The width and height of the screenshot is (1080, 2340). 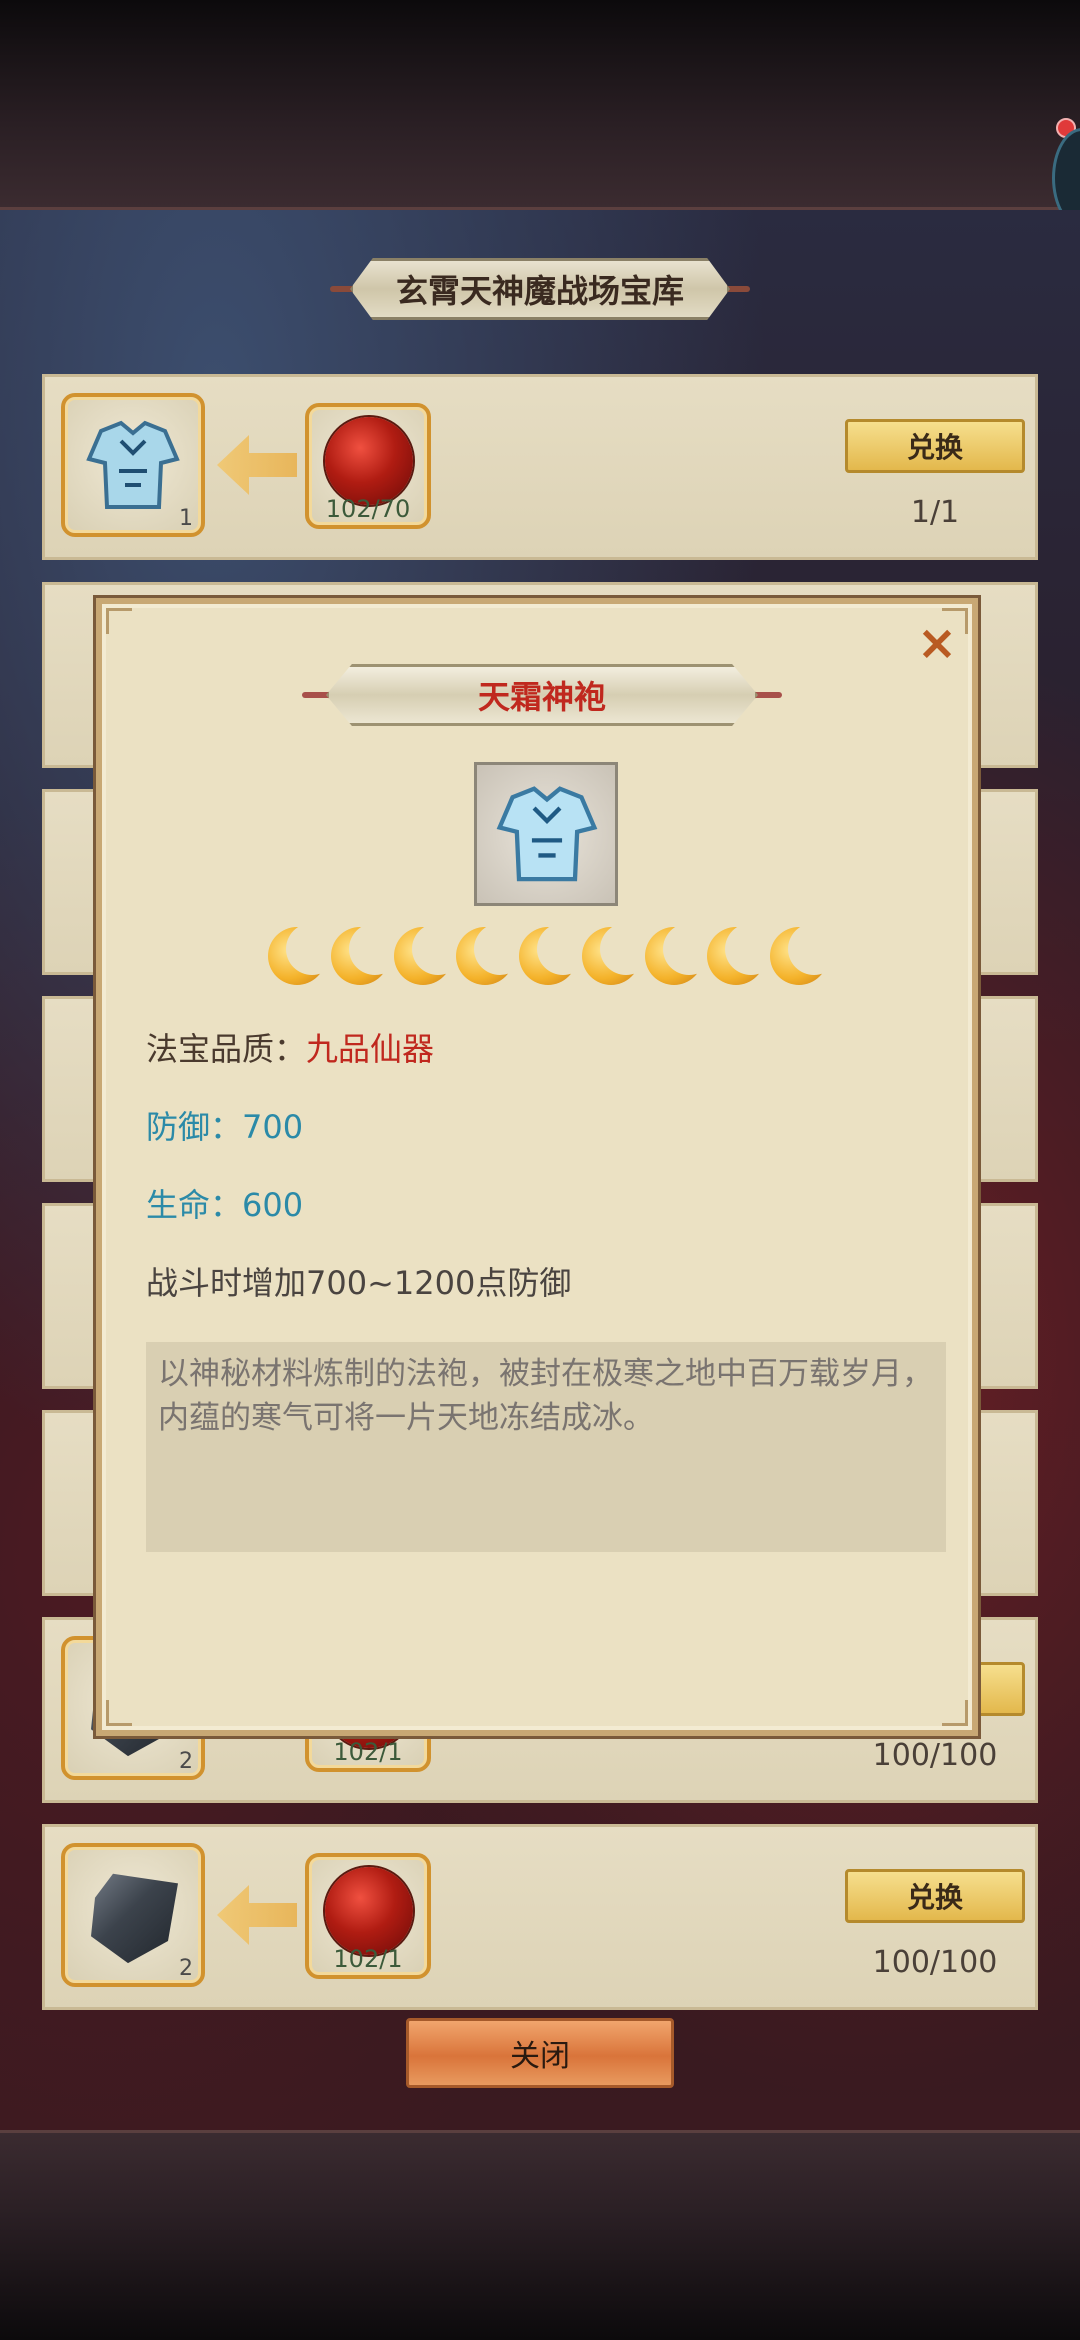 What do you see at coordinates (540, 2053) in the screenshot?
I see `close-button: 关闭` at bounding box center [540, 2053].